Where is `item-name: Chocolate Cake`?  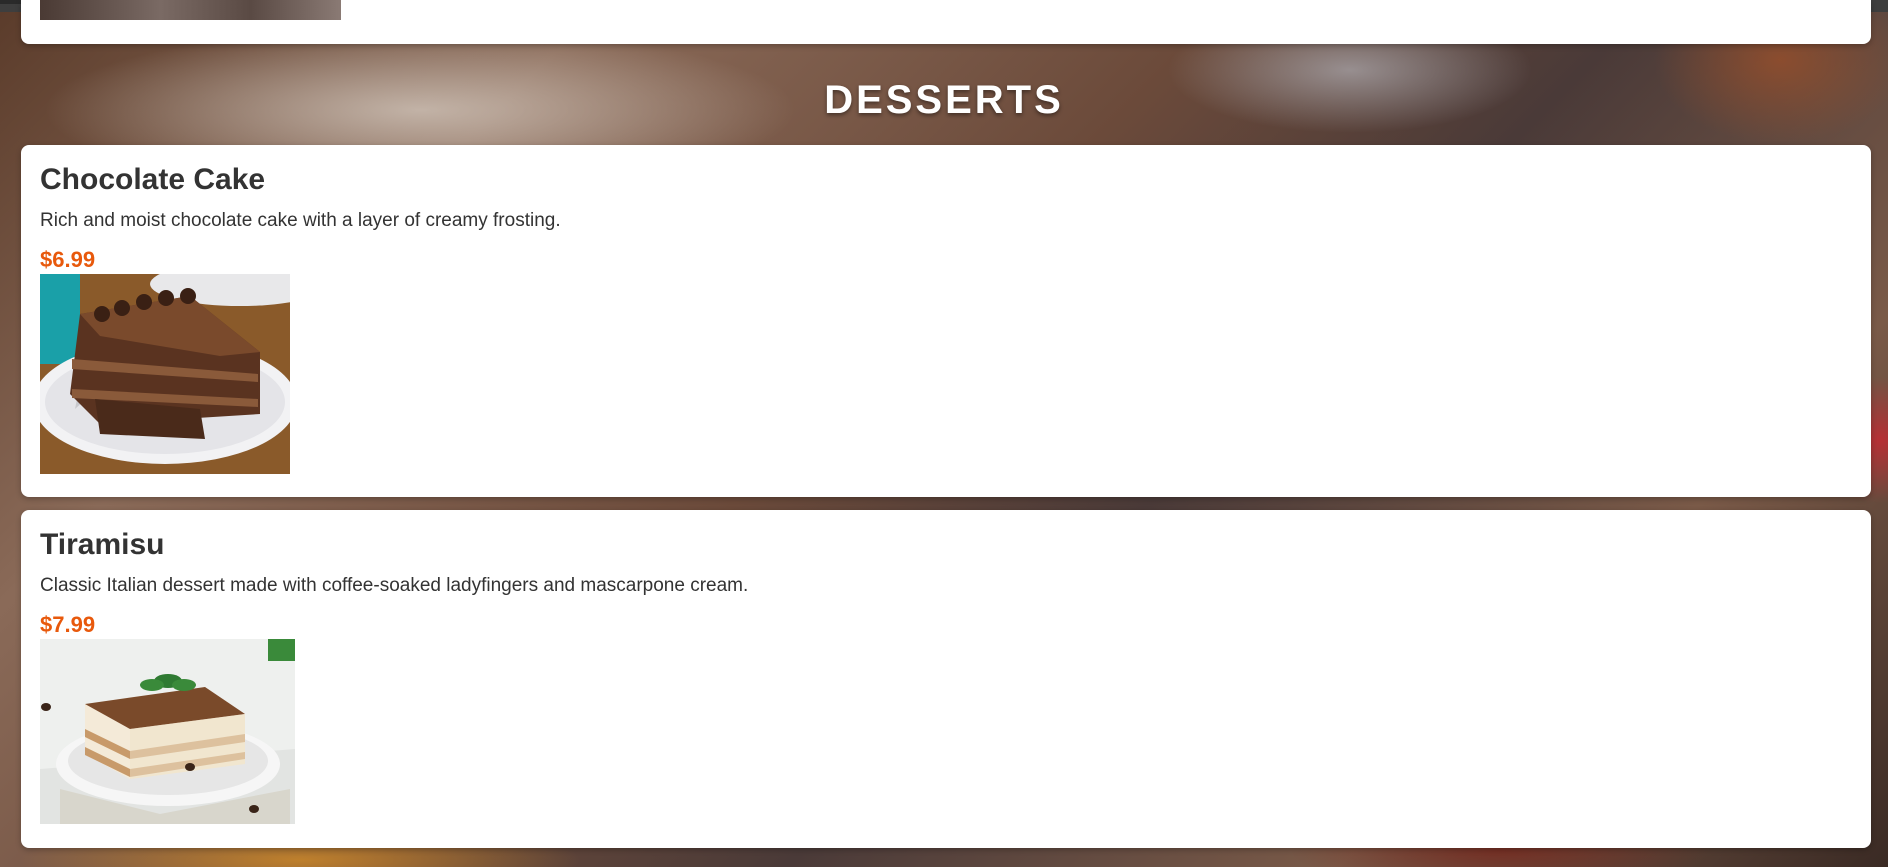
item-name: Chocolate Cake is located at coordinates (153, 179).